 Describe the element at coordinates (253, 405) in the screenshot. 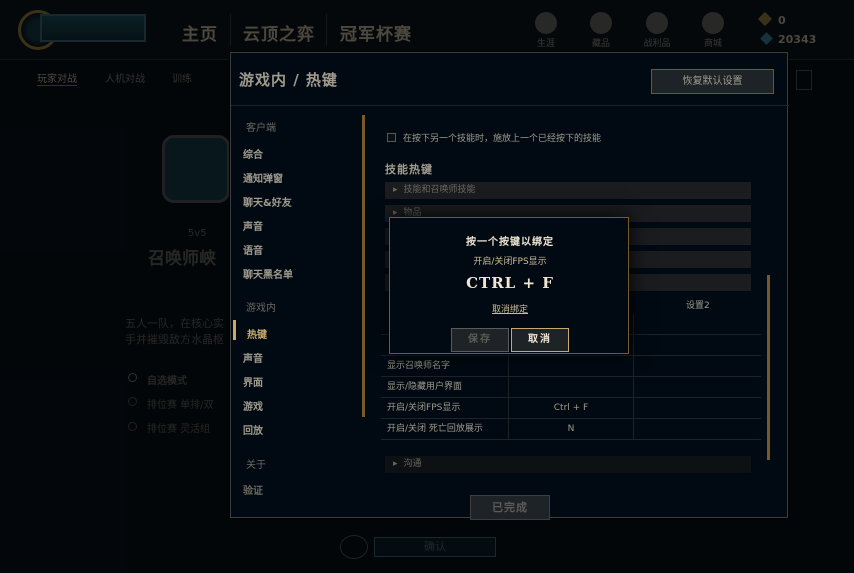

I see `sidebar-item-game: 游戏` at that location.